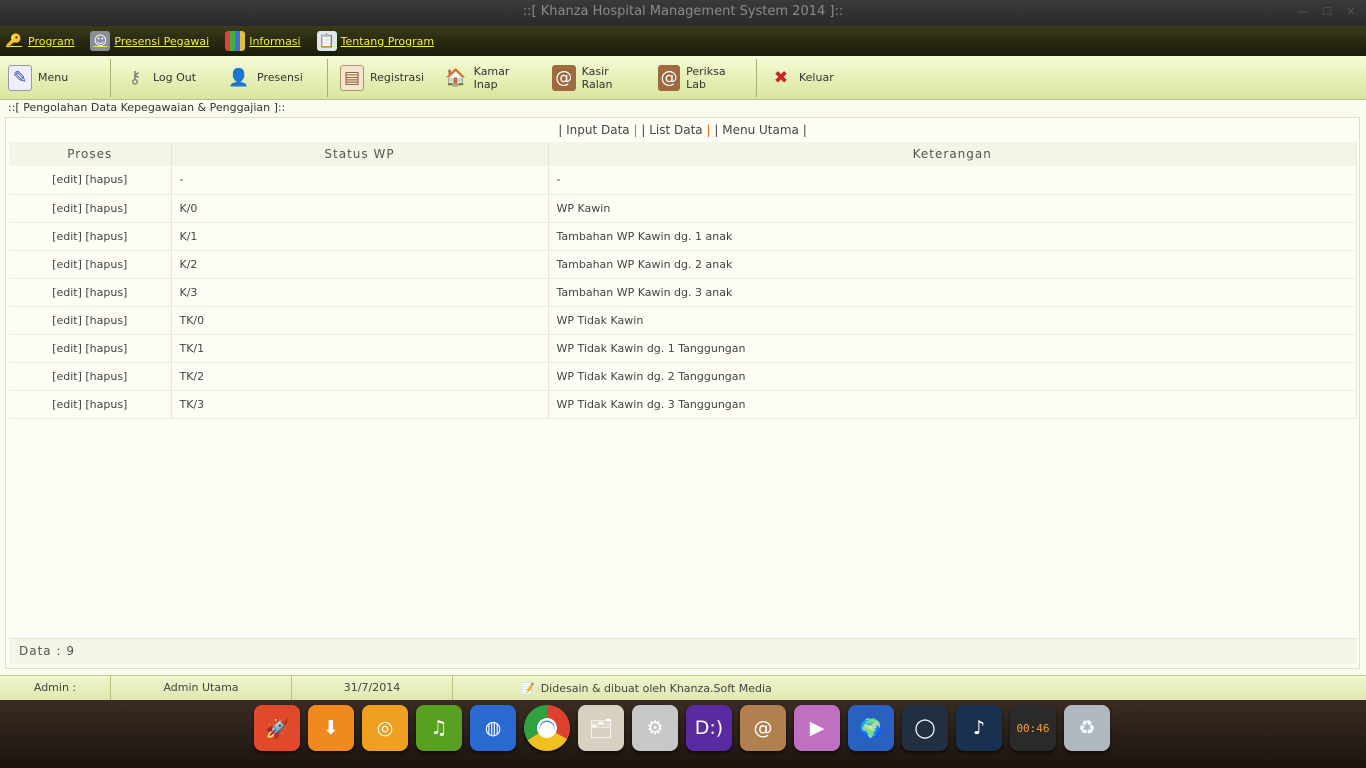  Describe the element at coordinates (1033, 728) in the screenshot. I see `clock-icon: 00:46` at that location.